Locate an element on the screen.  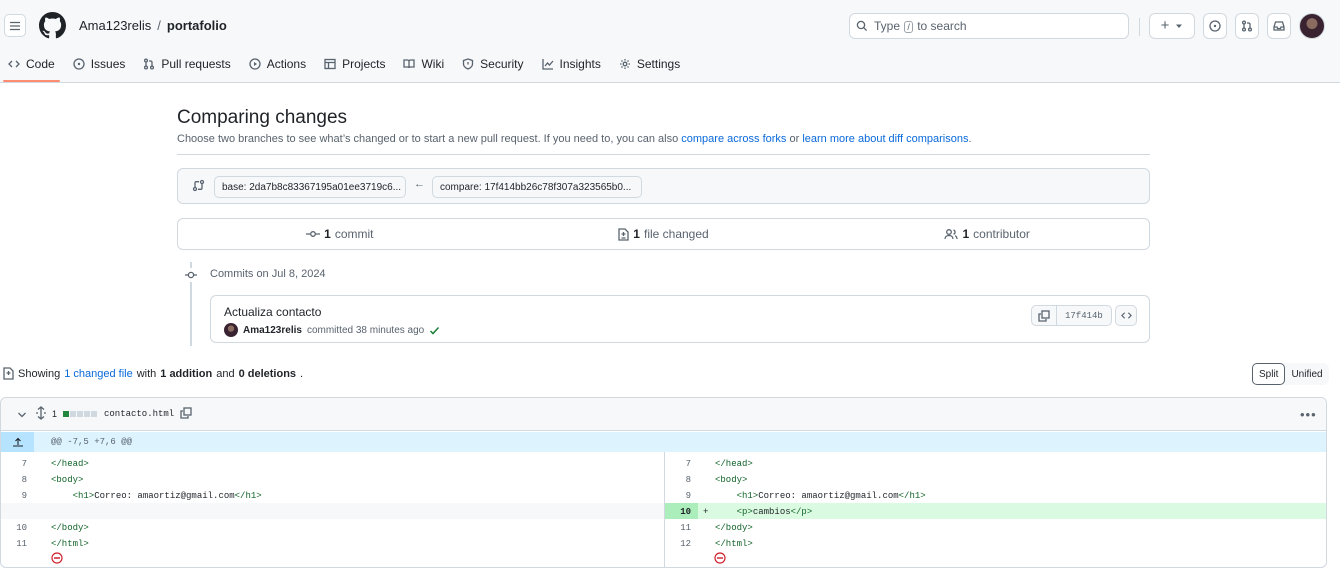
tab-settings: Settings is located at coordinates (649, 64).